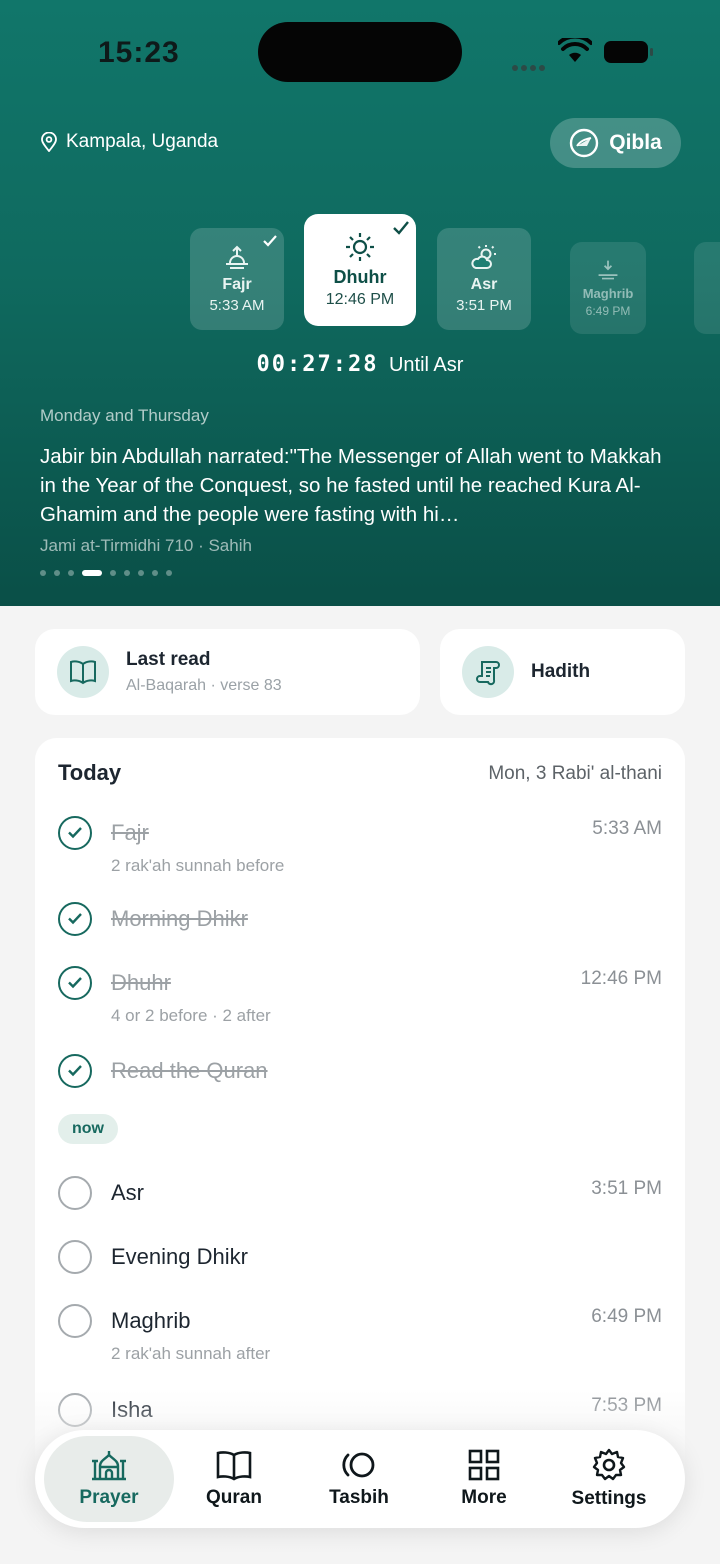 The image size is (720, 1564). Describe the element at coordinates (146, 545) in the screenshot. I see `hadith-source: Jami at-Tirmidhi 710 · Sahih` at that location.